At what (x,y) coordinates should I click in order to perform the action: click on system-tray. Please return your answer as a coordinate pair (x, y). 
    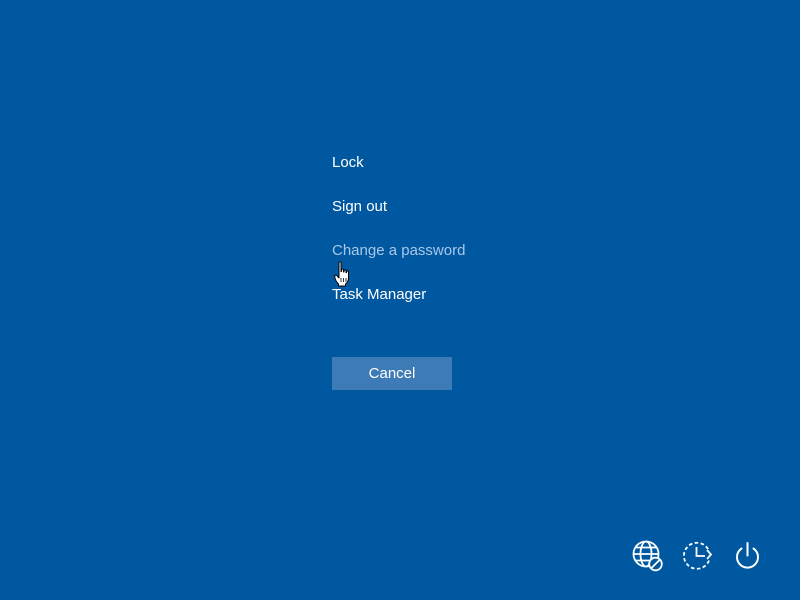
    Looking at the image, I should click on (697, 555).